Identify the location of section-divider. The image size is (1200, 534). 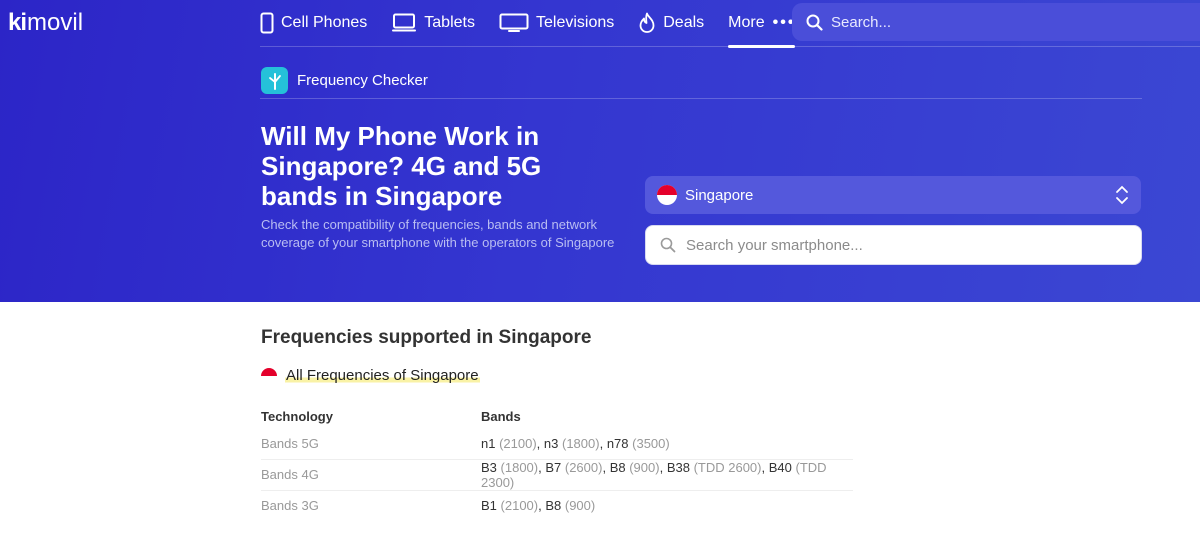
(701, 98).